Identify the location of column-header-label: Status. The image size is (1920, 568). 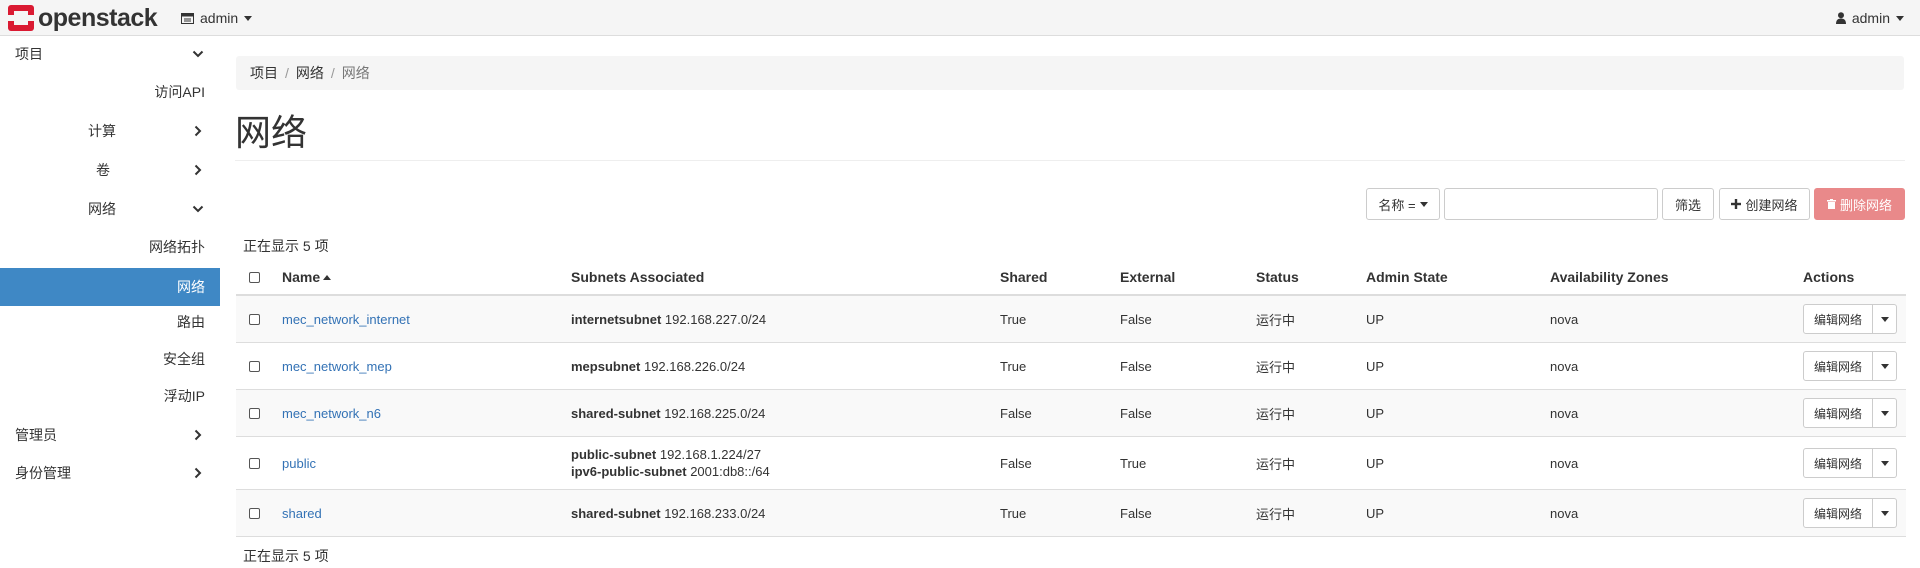
(1277, 277).